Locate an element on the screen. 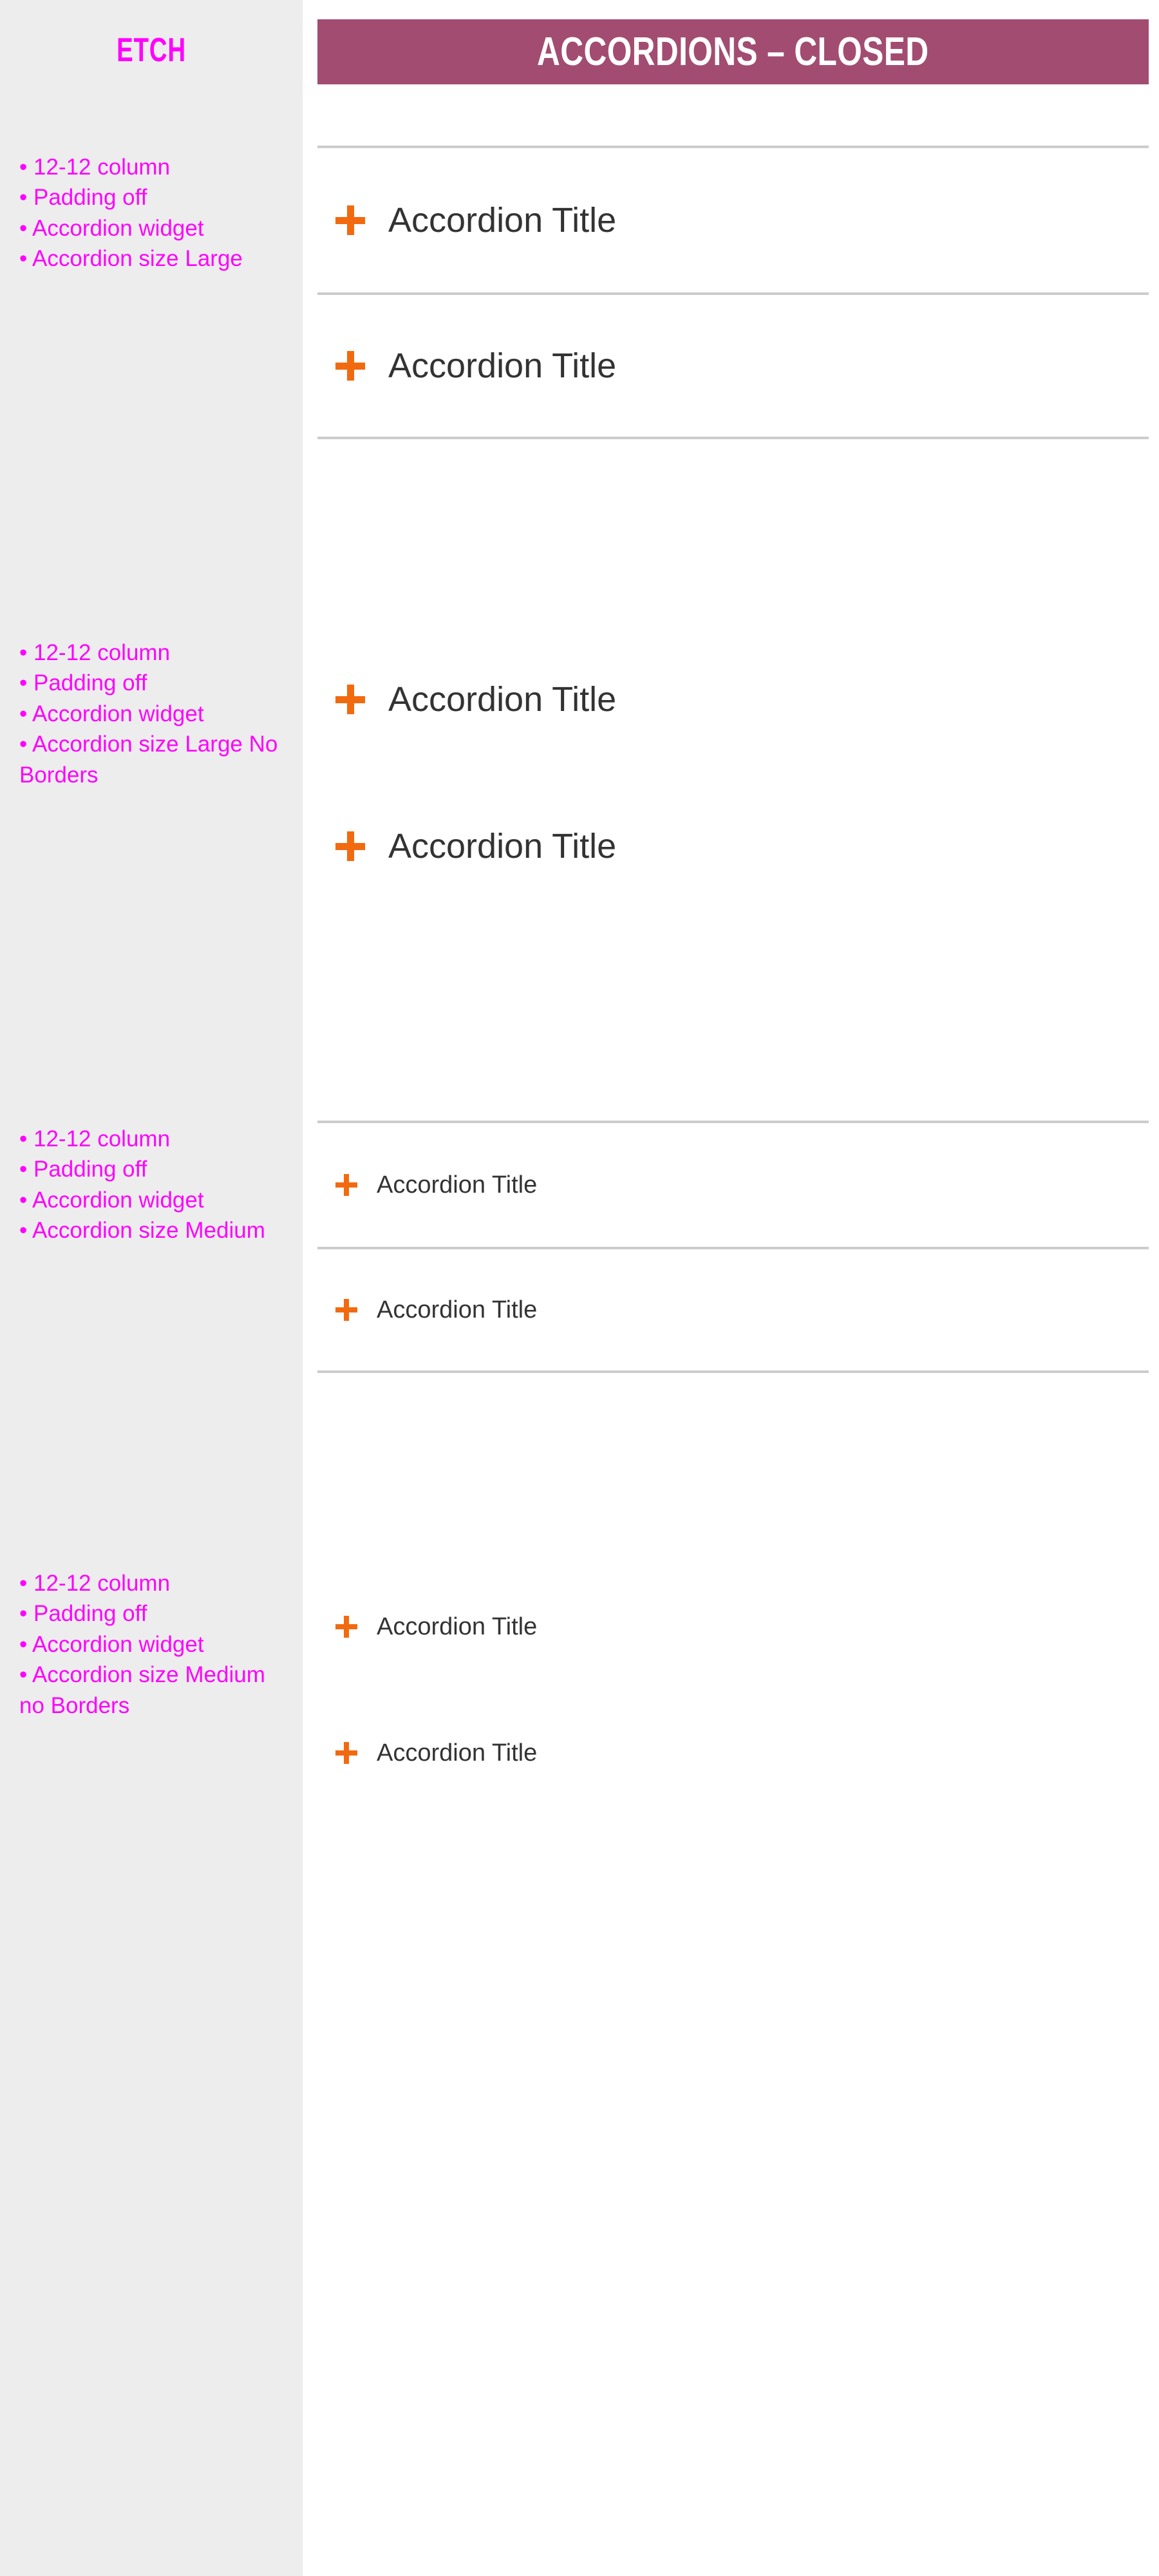 Image resolution: width=1159 pixels, height=2576 pixels. accordion-section-medium-no-borders: Accordion Title Accordion Title is located at coordinates (733, 1690).